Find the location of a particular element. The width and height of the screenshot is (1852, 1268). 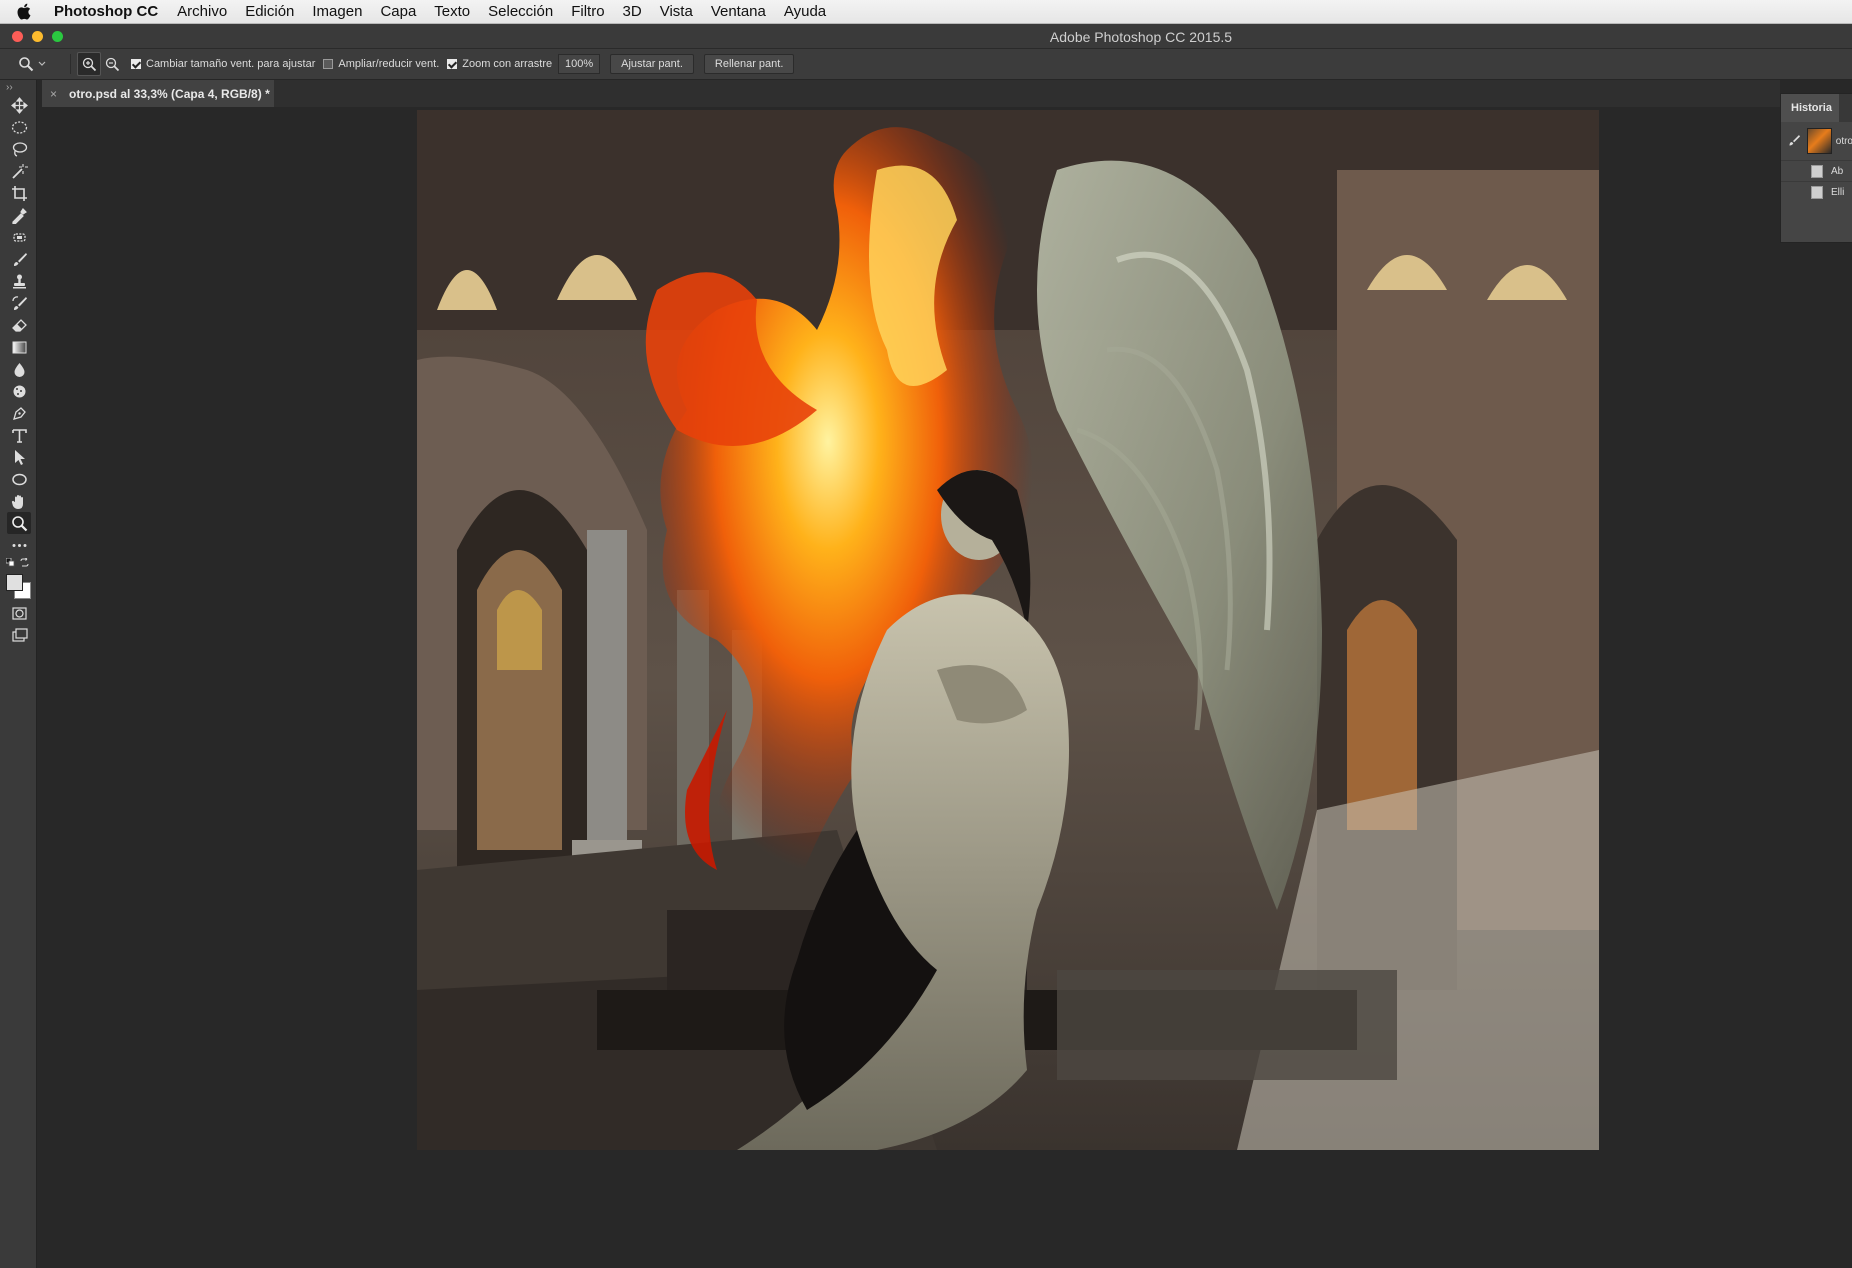

sponge-icon is located at coordinates (19, 391).